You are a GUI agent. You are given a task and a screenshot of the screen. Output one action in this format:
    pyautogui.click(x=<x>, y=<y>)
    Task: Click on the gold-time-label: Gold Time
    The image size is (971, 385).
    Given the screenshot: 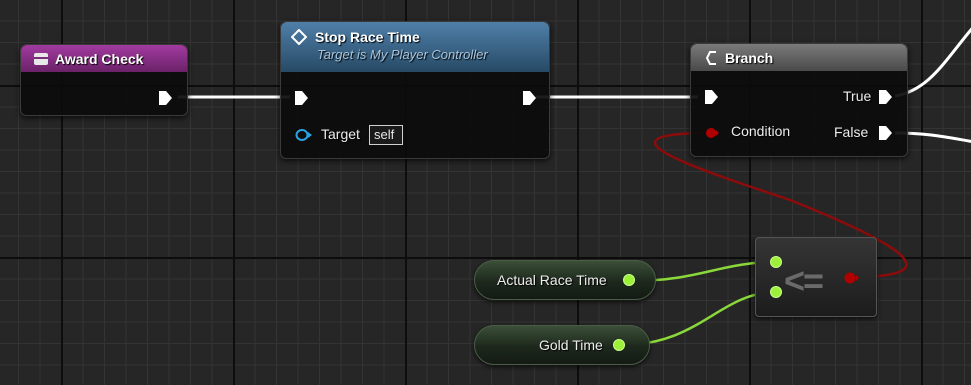 What is the action you would take?
    pyautogui.click(x=571, y=345)
    